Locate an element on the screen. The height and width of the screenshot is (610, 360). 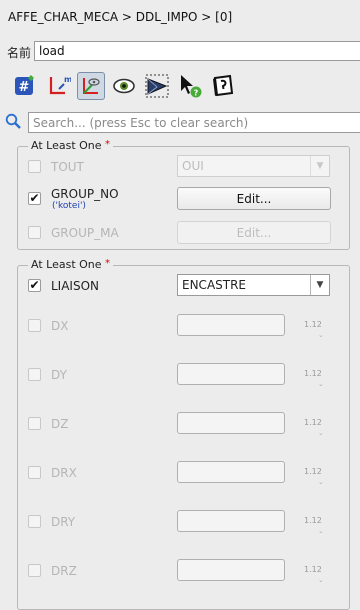
drx-format-label: 1.12 is located at coordinates (313, 471).